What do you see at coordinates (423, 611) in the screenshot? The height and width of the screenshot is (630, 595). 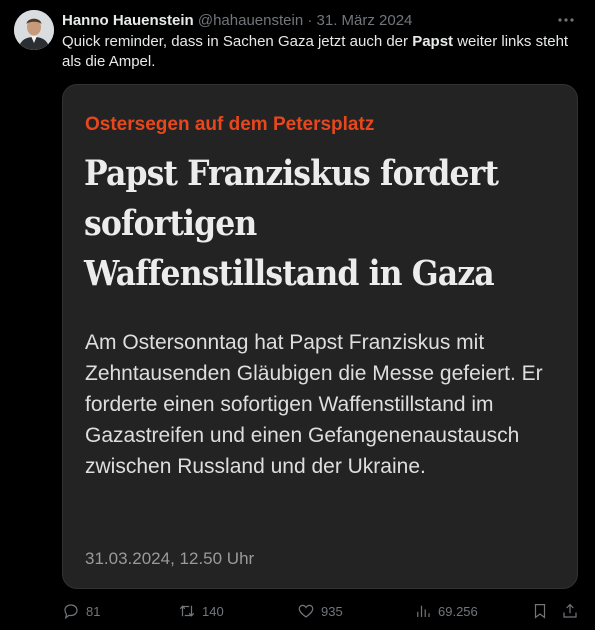 I see `views-icon` at bounding box center [423, 611].